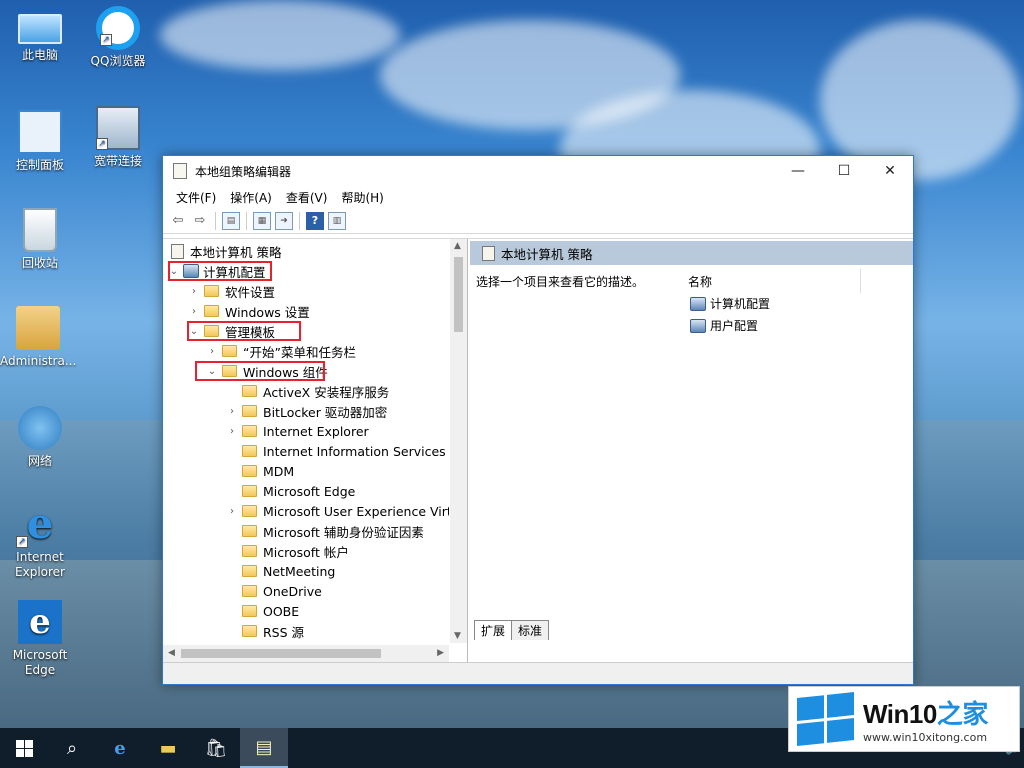 The image size is (1024, 768). What do you see at coordinates (39, 525) in the screenshot?
I see `internet-explorer-icon: e ↗` at bounding box center [39, 525].